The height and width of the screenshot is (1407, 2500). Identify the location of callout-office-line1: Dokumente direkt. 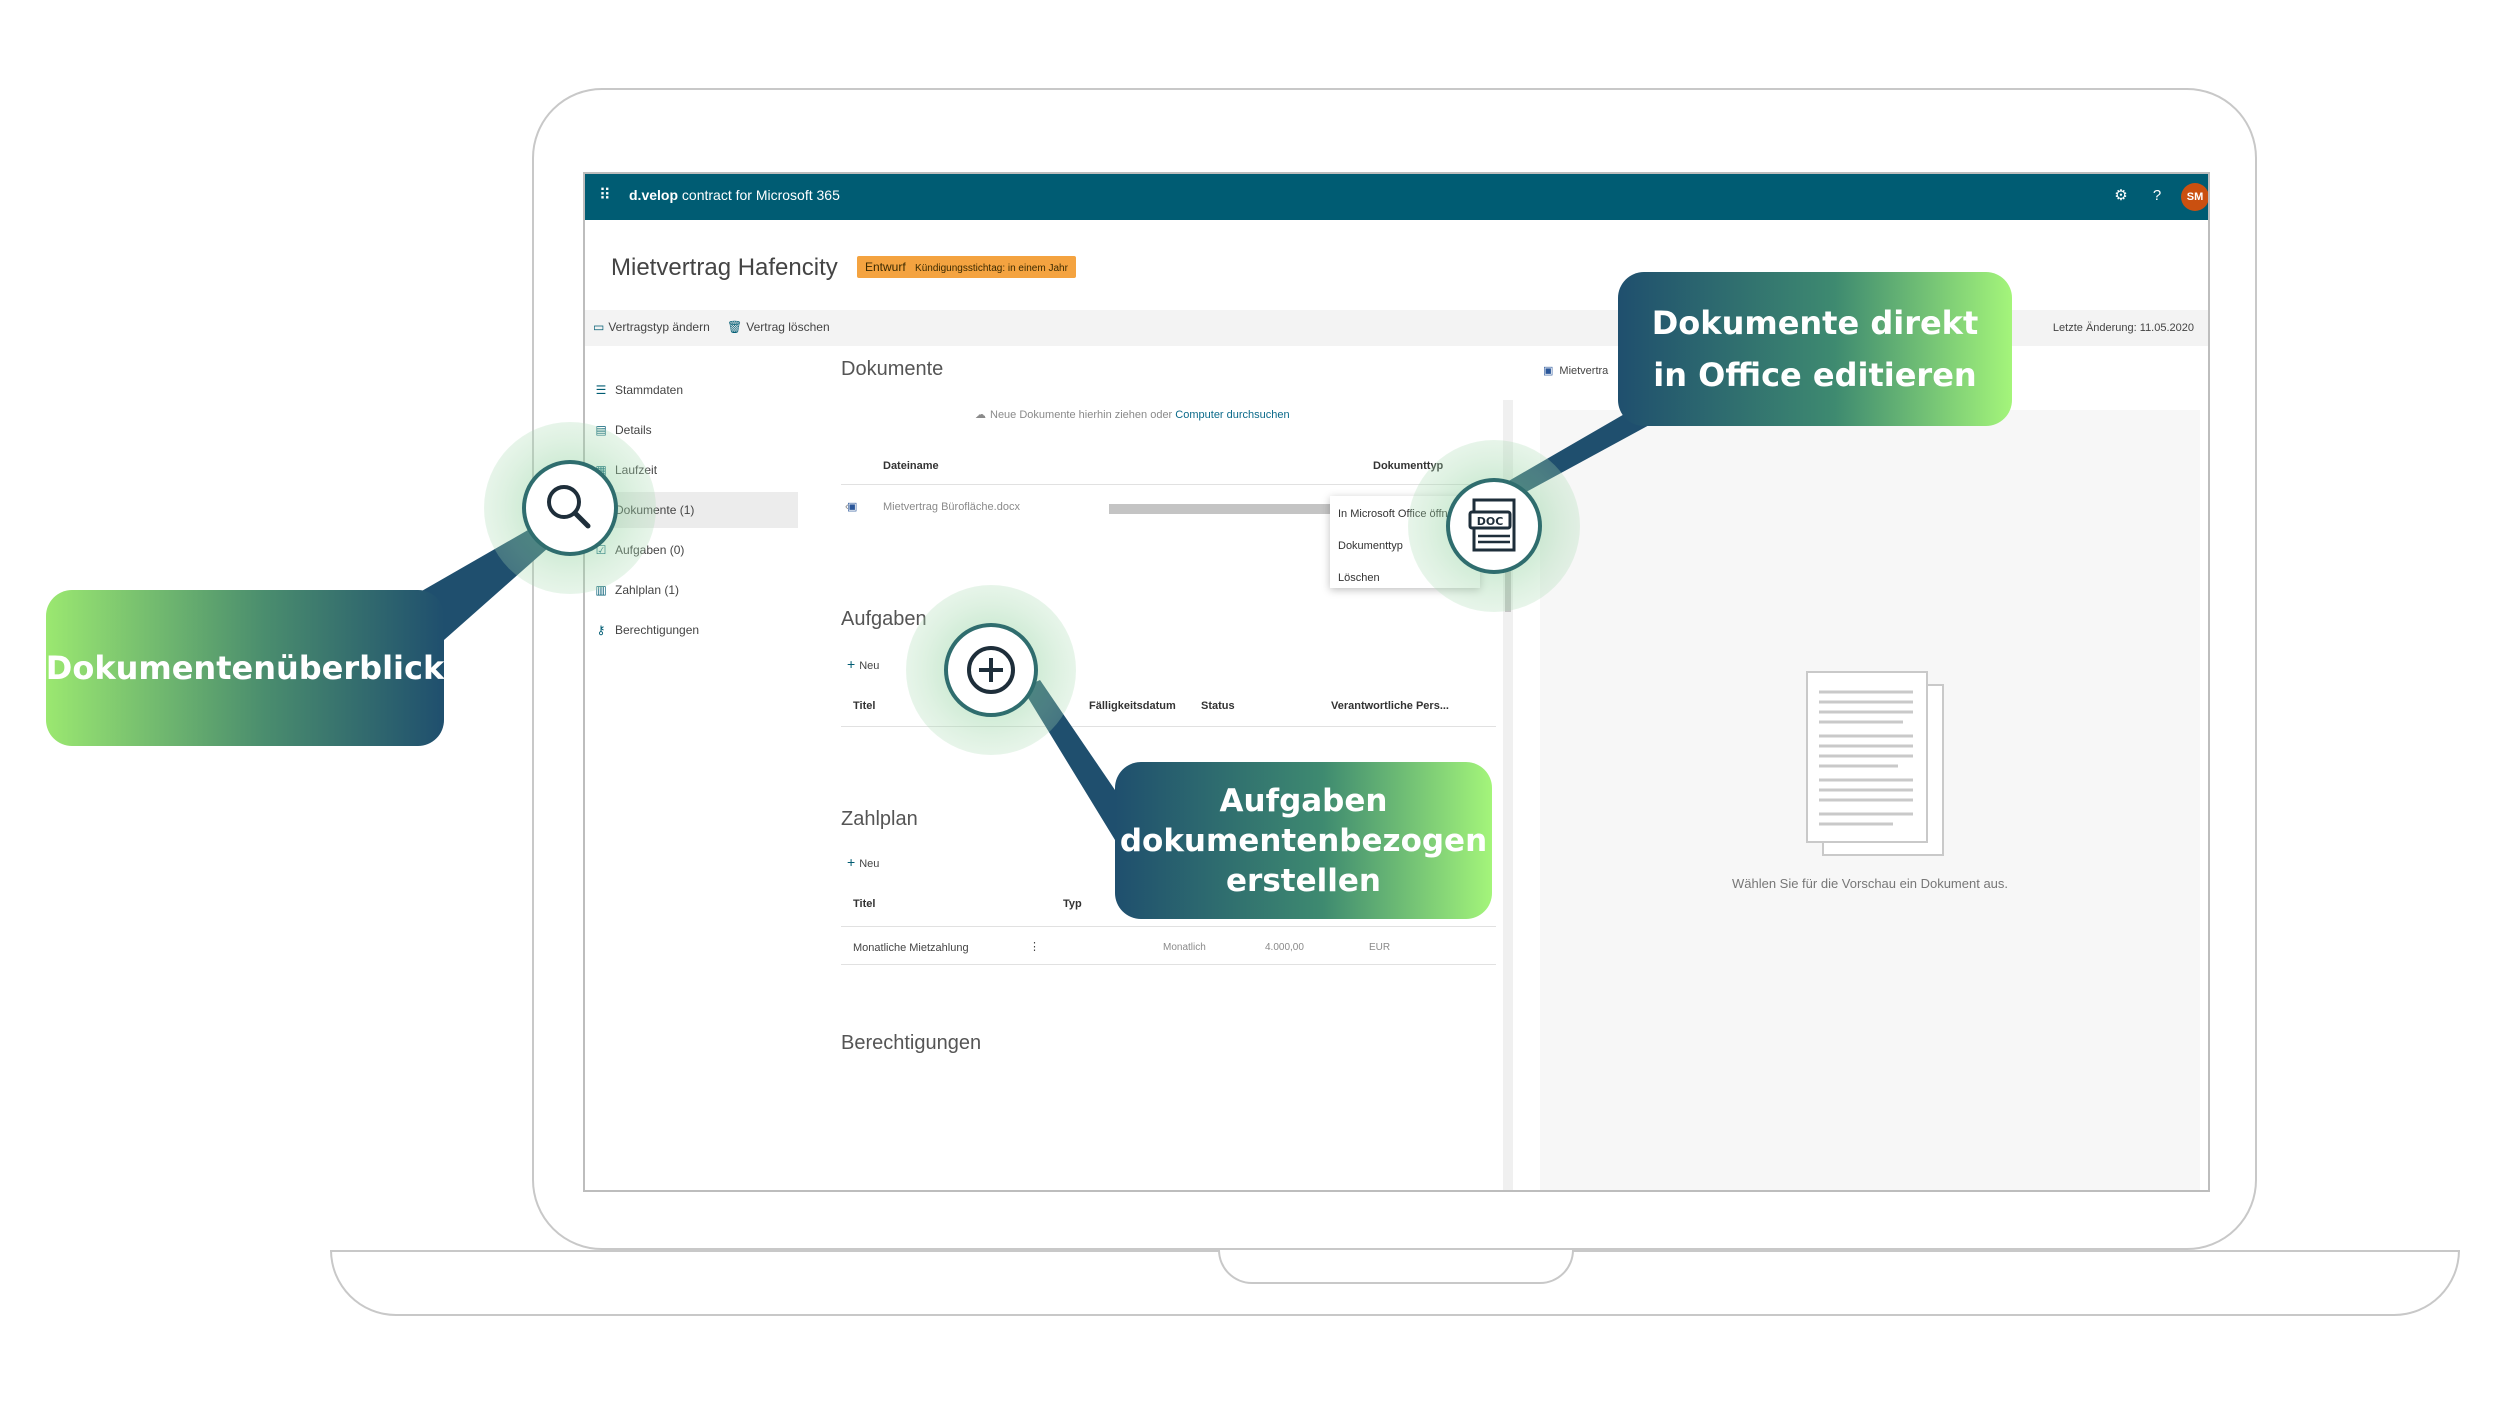
(1815, 323).